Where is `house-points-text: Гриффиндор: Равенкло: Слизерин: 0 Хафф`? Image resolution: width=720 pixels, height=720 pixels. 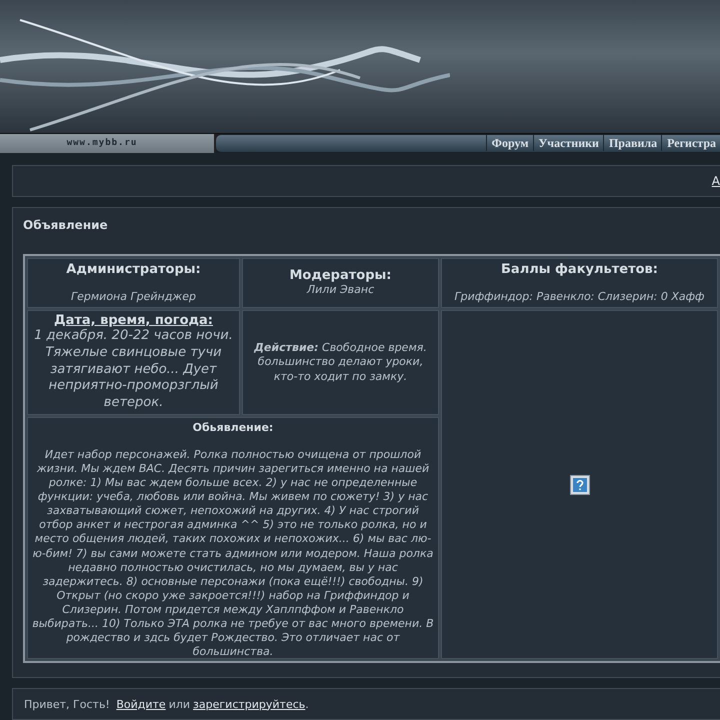
house-points-text: Гриффиндор: Равенкло: Слизерин: 0 Хафф is located at coordinates (579, 297).